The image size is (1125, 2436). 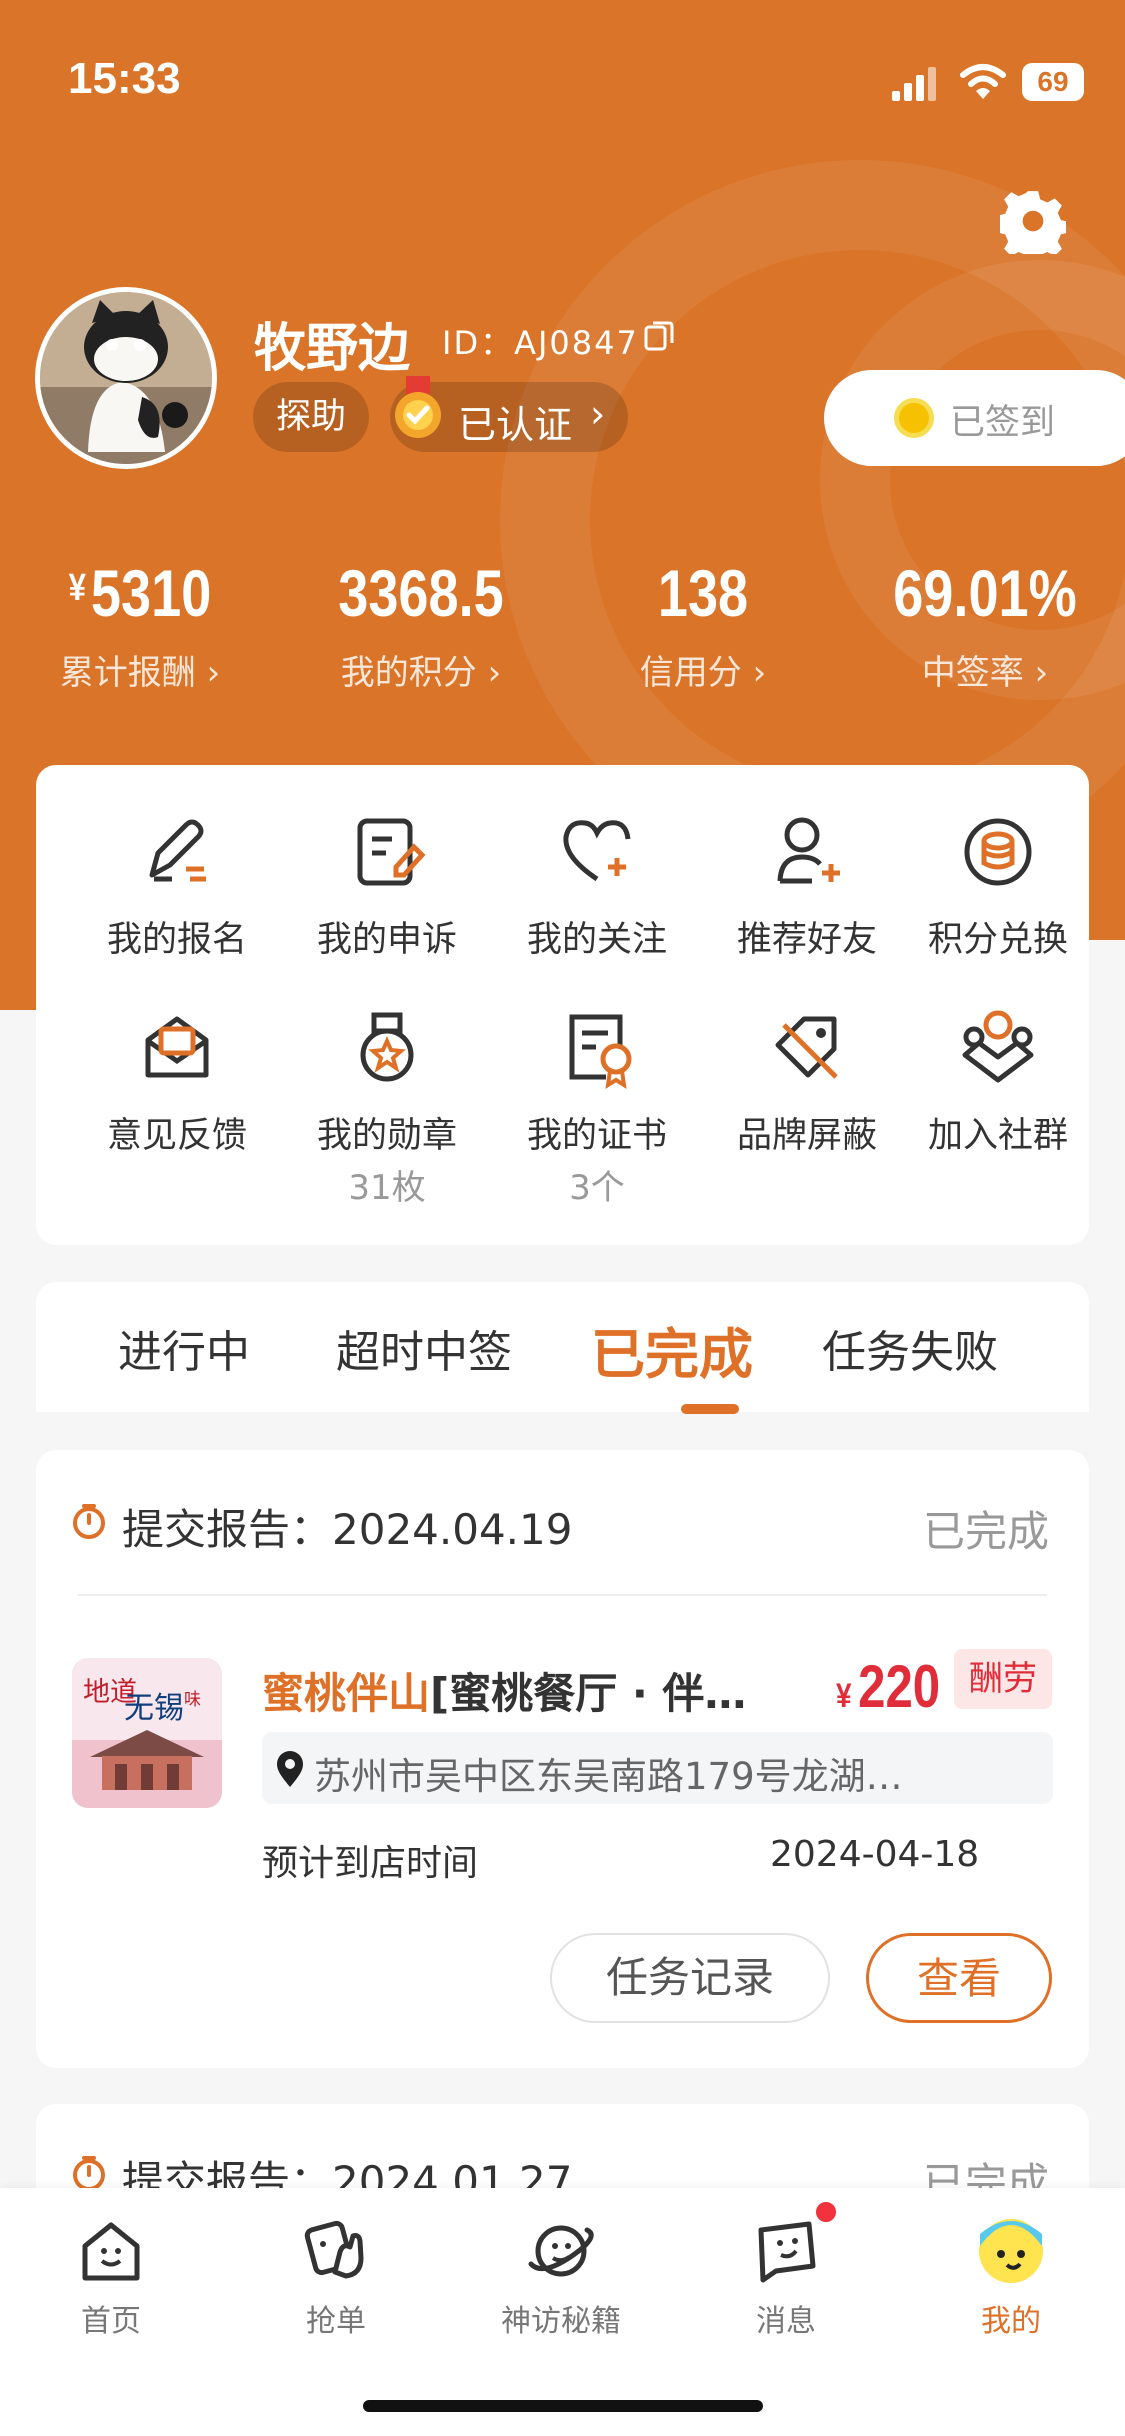 I want to click on document-edit-icon, so click(x=391, y=852).